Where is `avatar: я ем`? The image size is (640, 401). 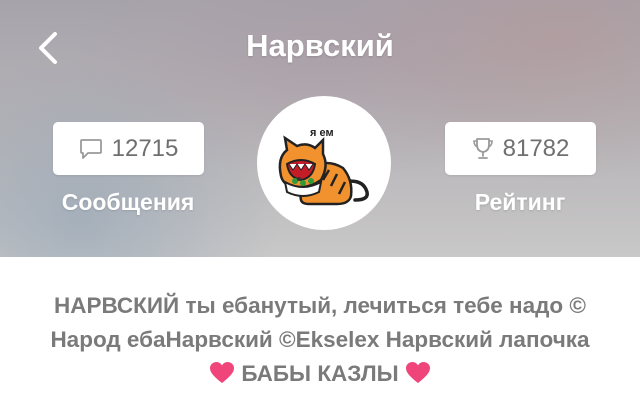
avatar: я ем is located at coordinates (324, 163).